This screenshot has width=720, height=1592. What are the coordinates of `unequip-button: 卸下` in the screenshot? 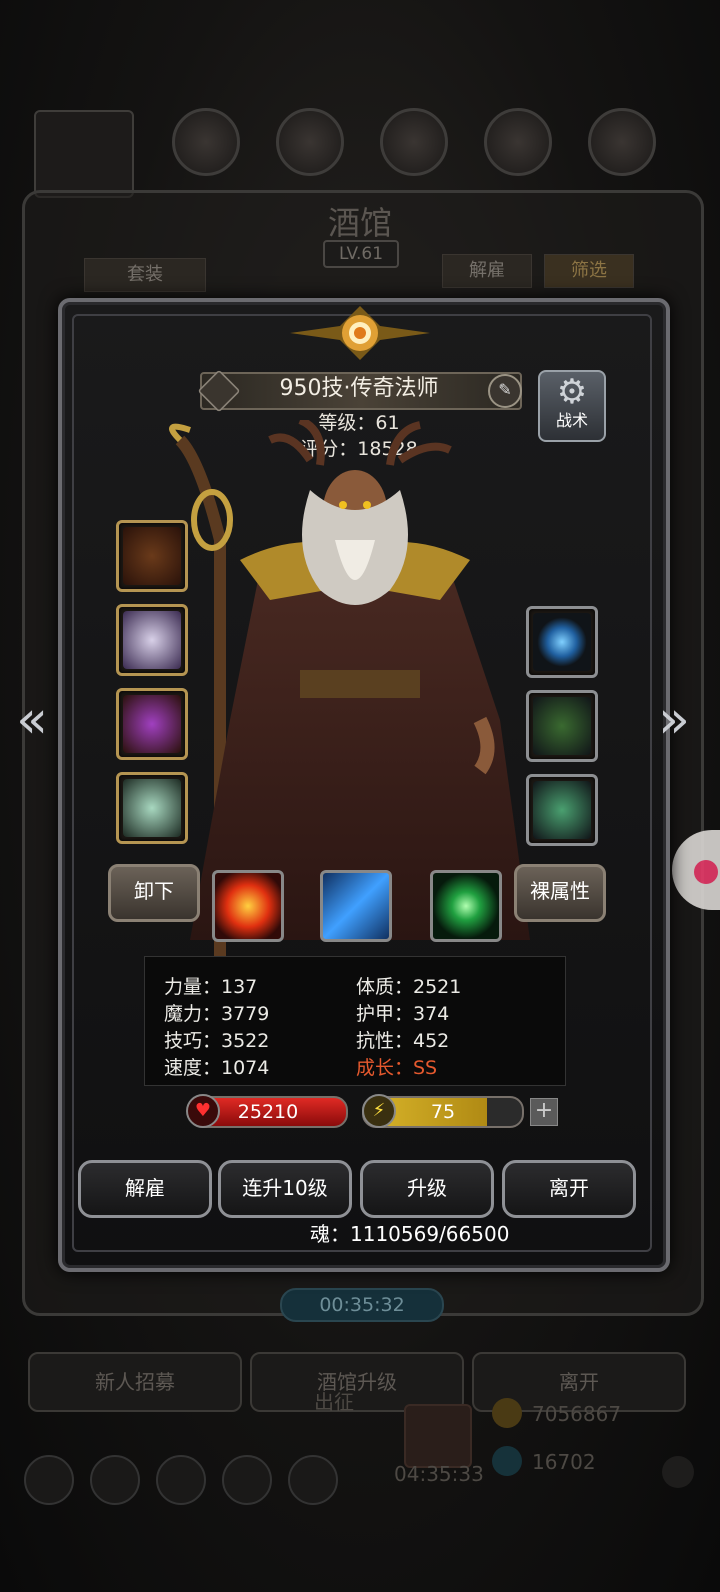 It's located at (154, 893).